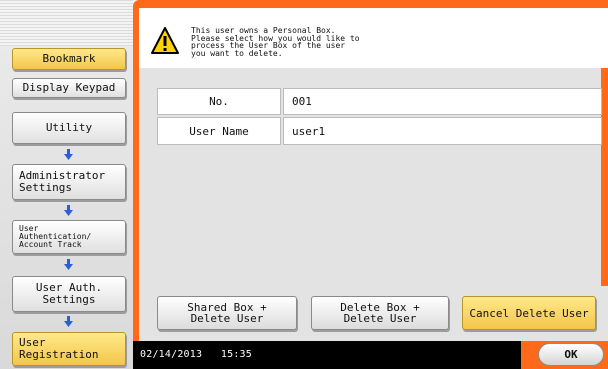 Image resolution: width=608 pixels, height=369 pixels. I want to click on user-authentication-account-track-breadcrumb-button: User Authentication/ Account Track, so click(69, 237).